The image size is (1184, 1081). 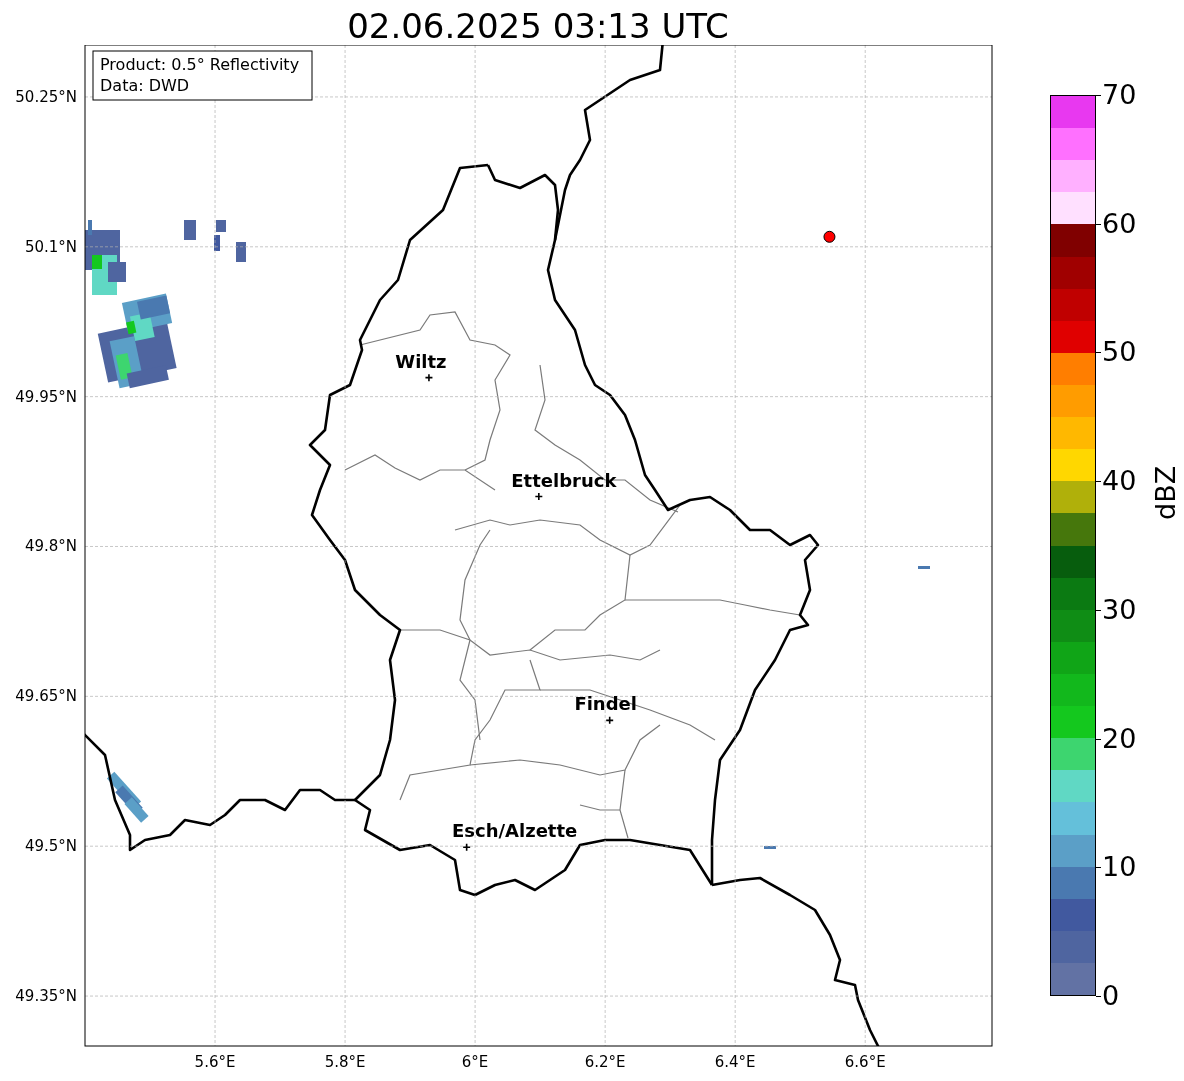 What do you see at coordinates (50, 246) in the screenshot?
I see `axis-tick-label: 50.1°N` at bounding box center [50, 246].